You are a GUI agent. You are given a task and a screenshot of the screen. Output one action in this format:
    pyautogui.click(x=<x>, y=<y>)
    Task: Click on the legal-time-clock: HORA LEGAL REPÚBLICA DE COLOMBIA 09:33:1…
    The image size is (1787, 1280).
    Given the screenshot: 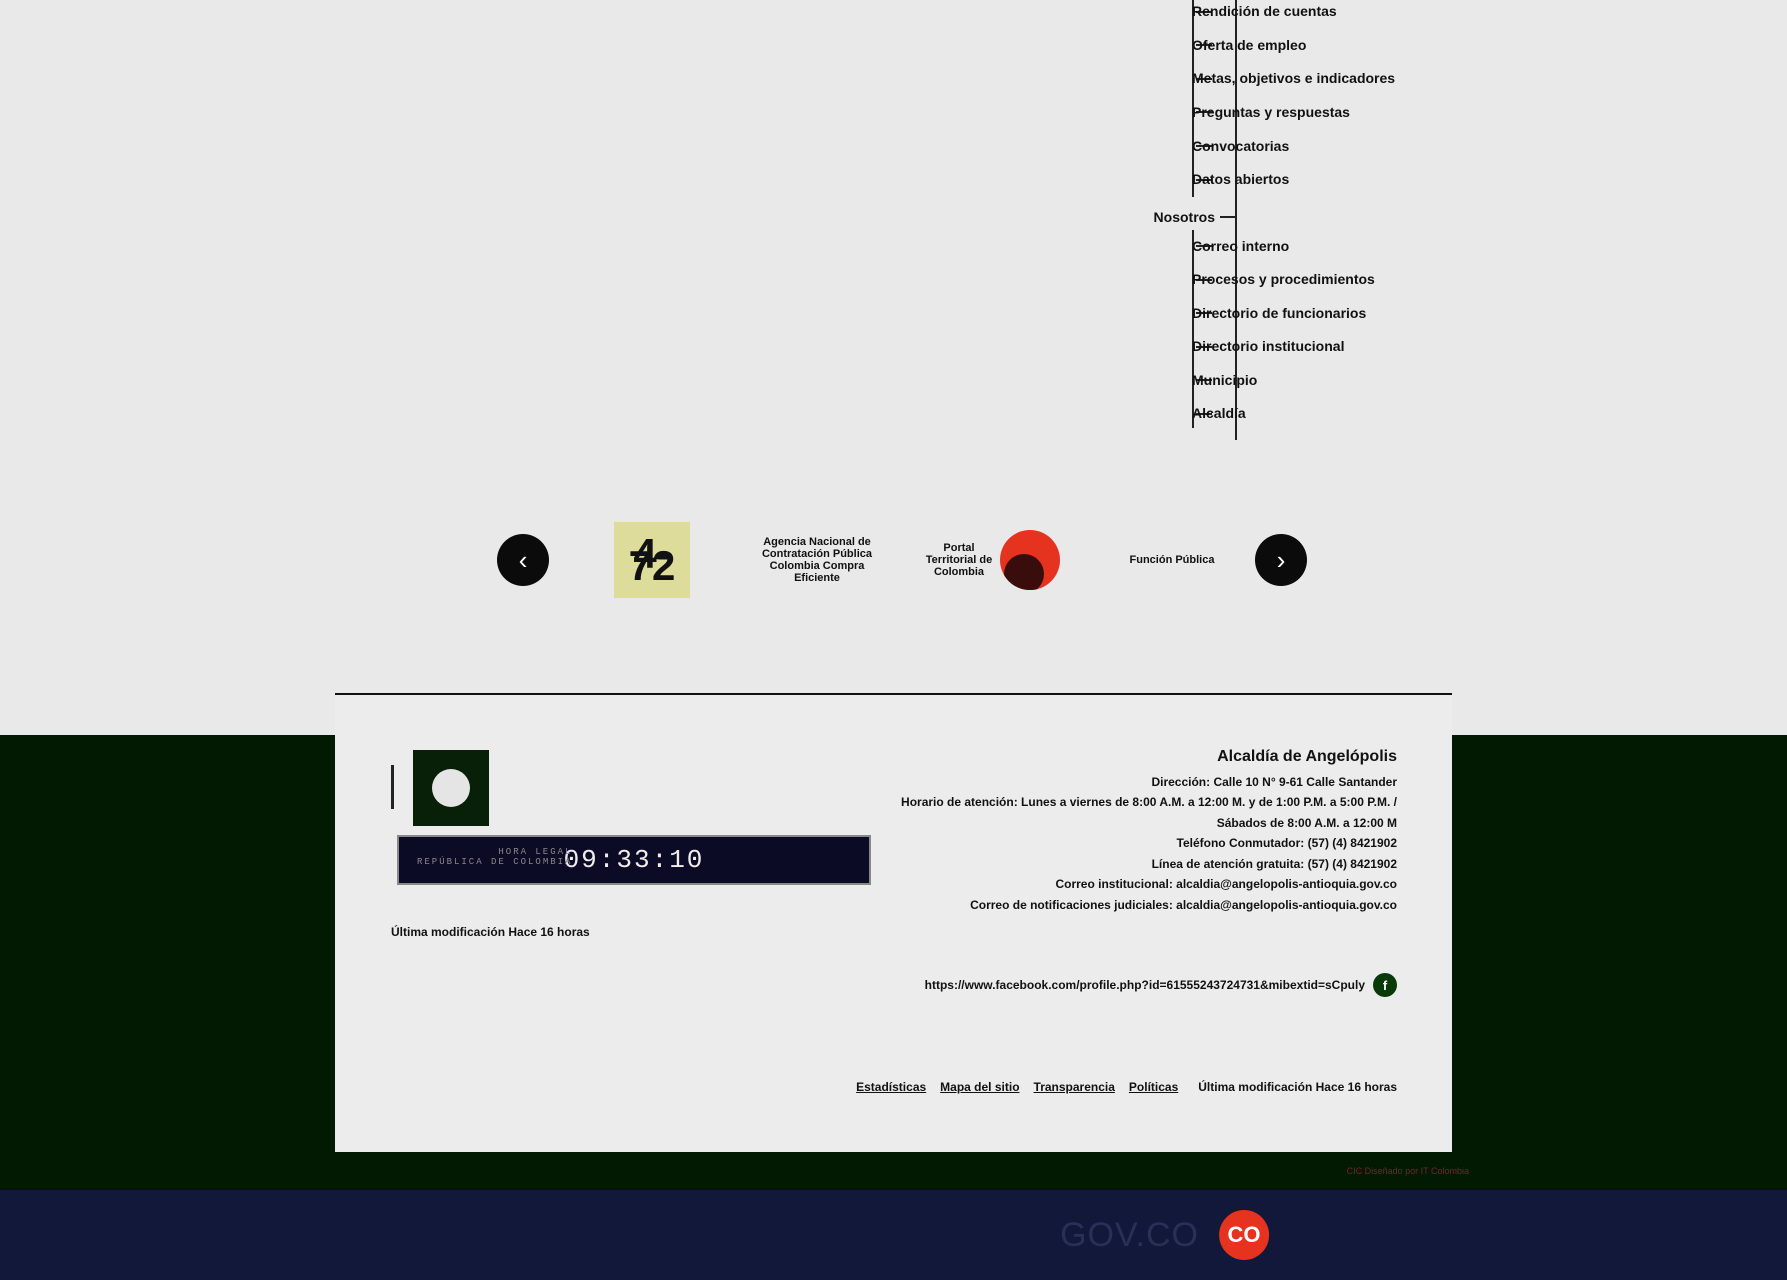 What is the action you would take?
    pyautogui.click(x=634, y=860)
    